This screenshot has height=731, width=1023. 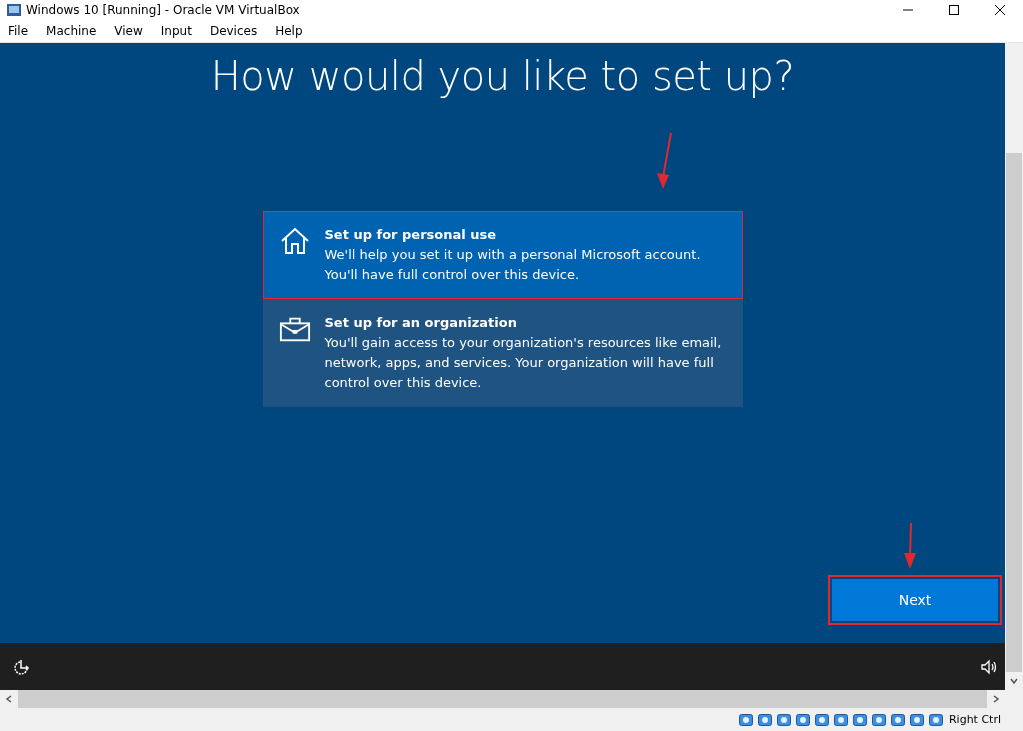 I want to click on annotation-arrow, so click(x=665, y=160).